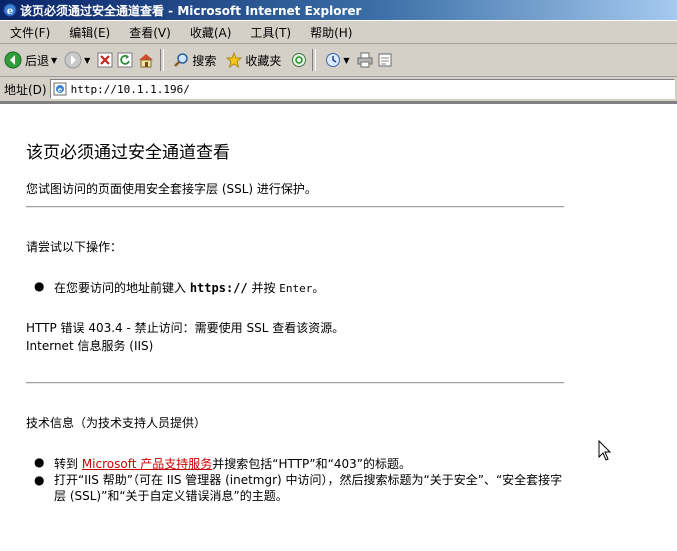 The image size is (677, 551). Describe the element at coordinates (87, 60) in the screenshot. I see `forward-dropdown-icon: ▼` at that location.